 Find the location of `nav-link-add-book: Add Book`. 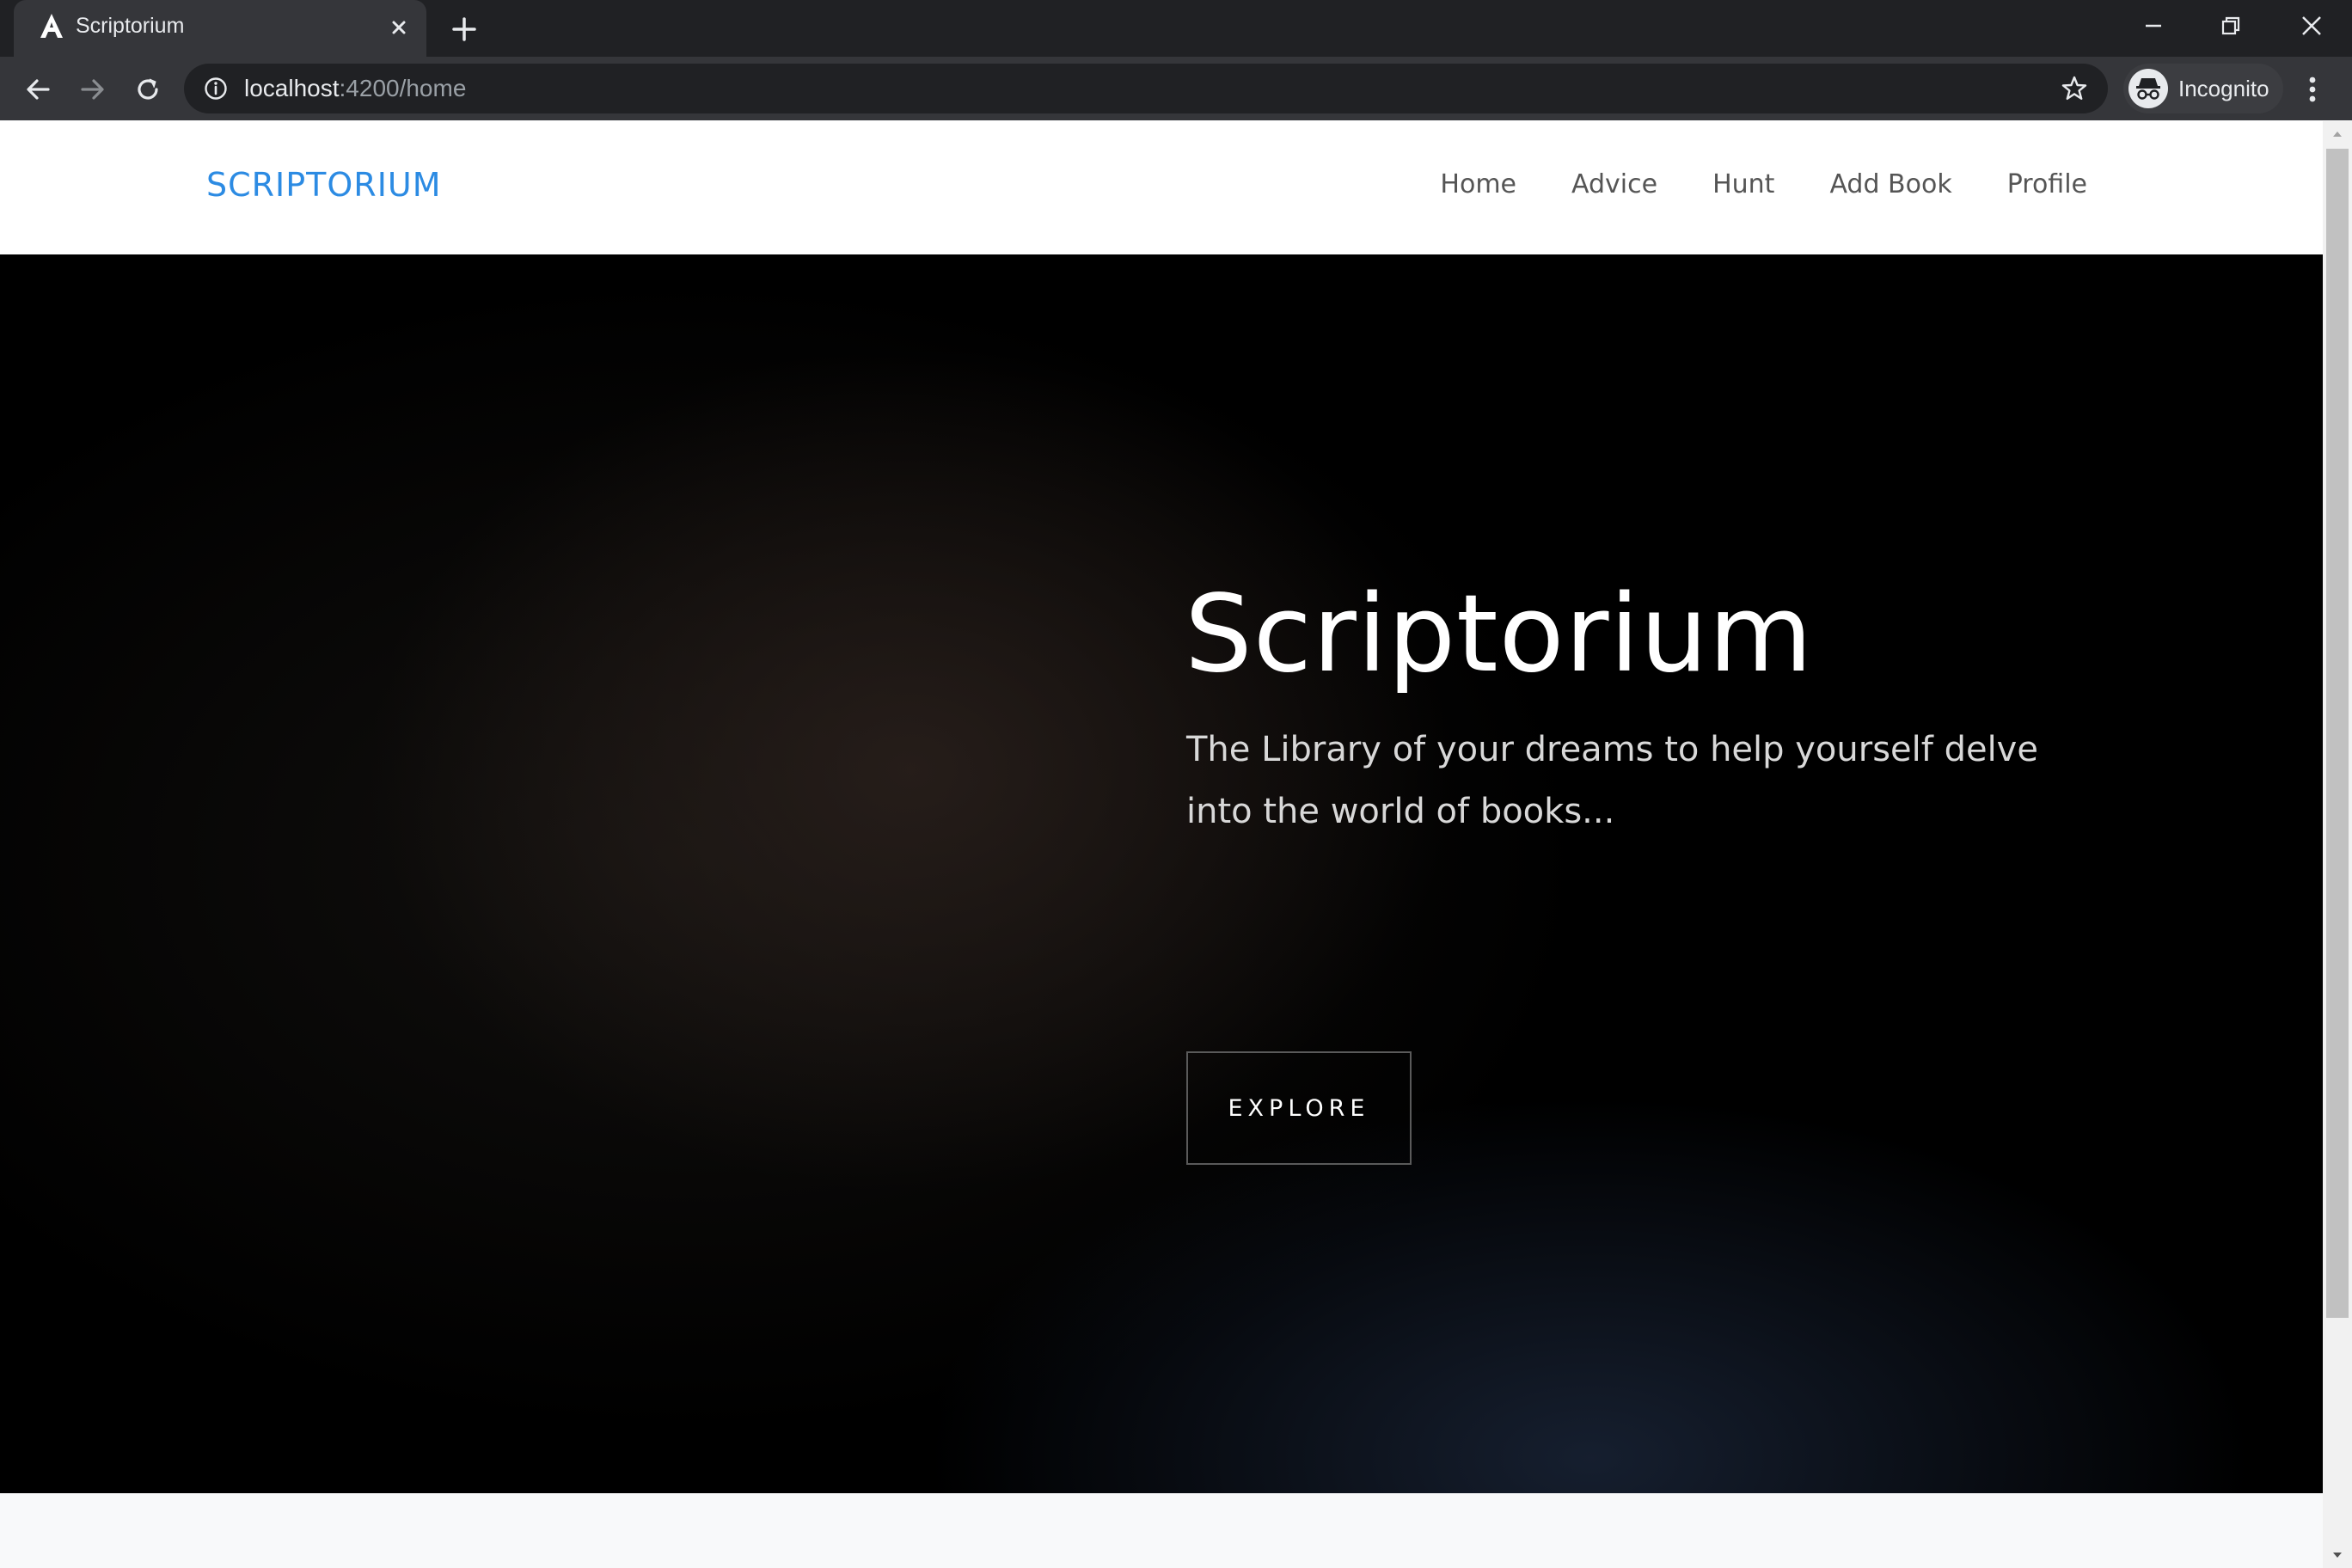

nav-link-add-book: Add Book is located at coordinates (1890, 184).